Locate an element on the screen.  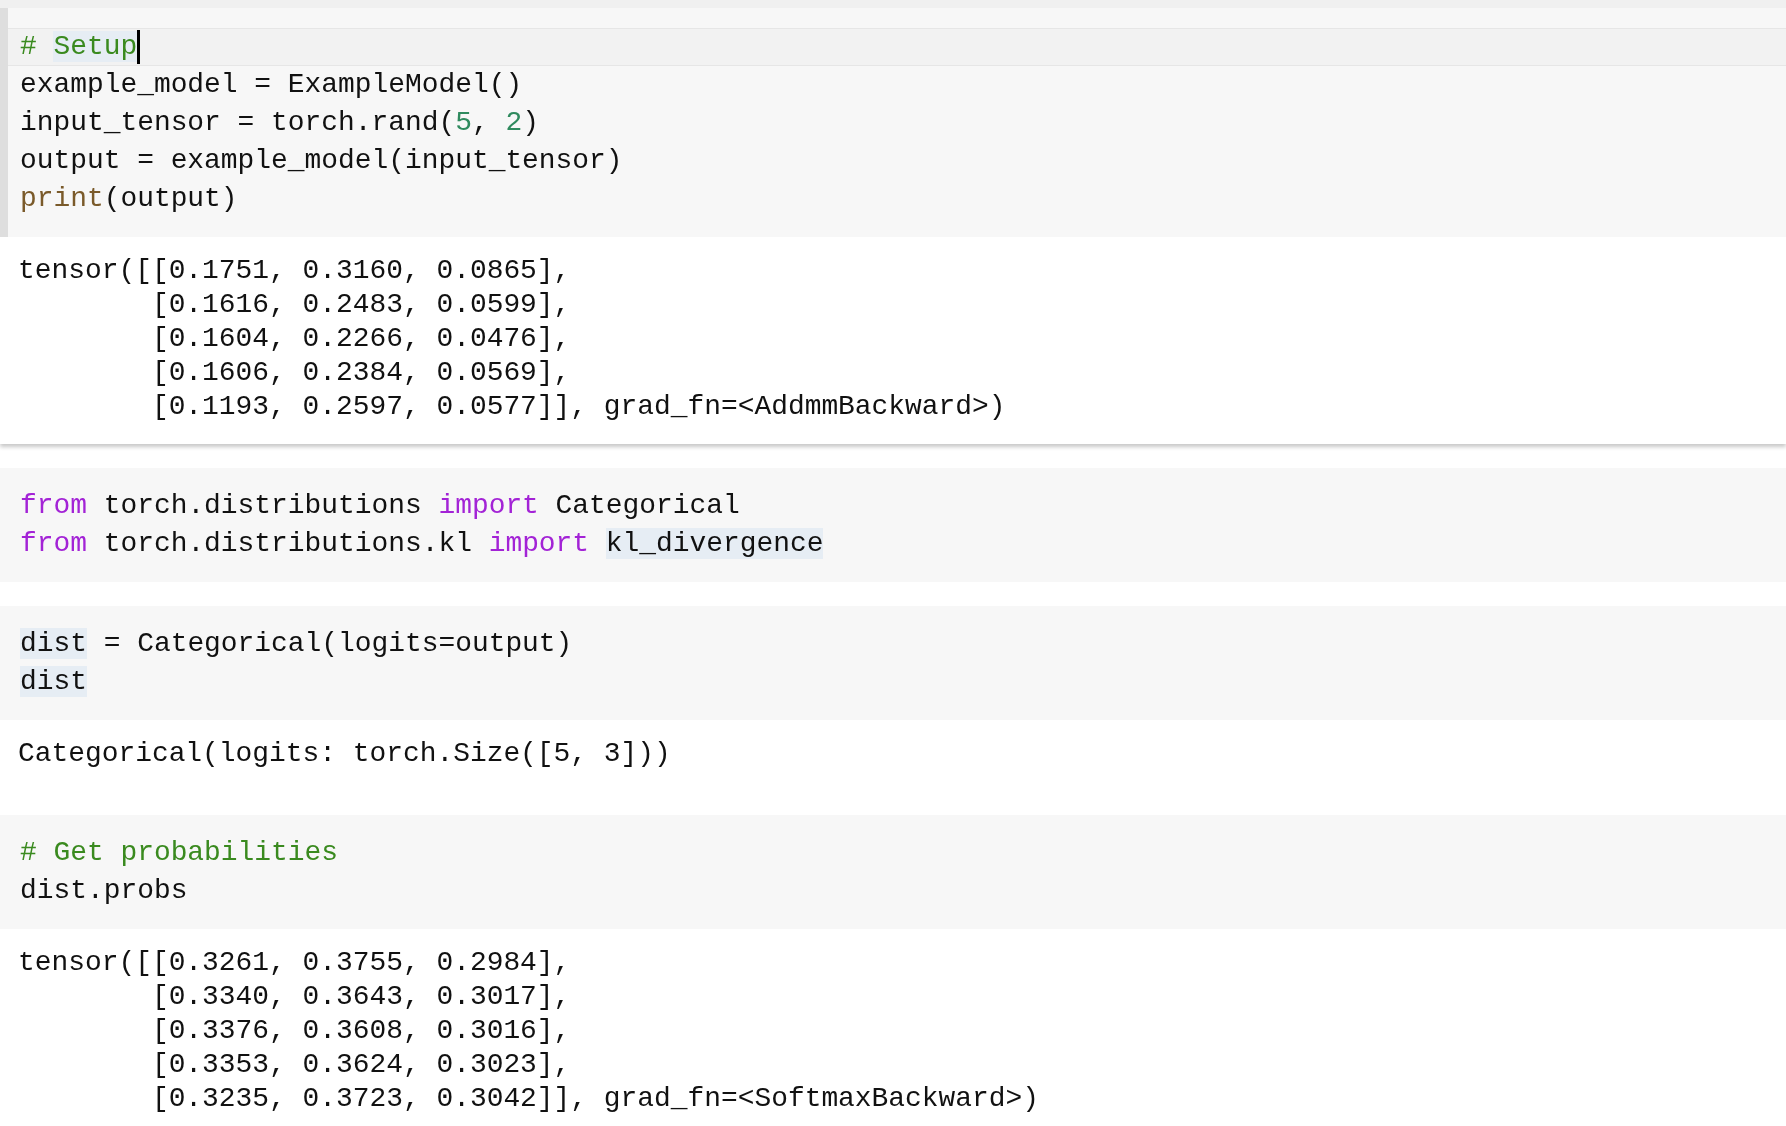
code-line: from torch.distributions.kl import kl_divergence is located at coordinates (422, 544).